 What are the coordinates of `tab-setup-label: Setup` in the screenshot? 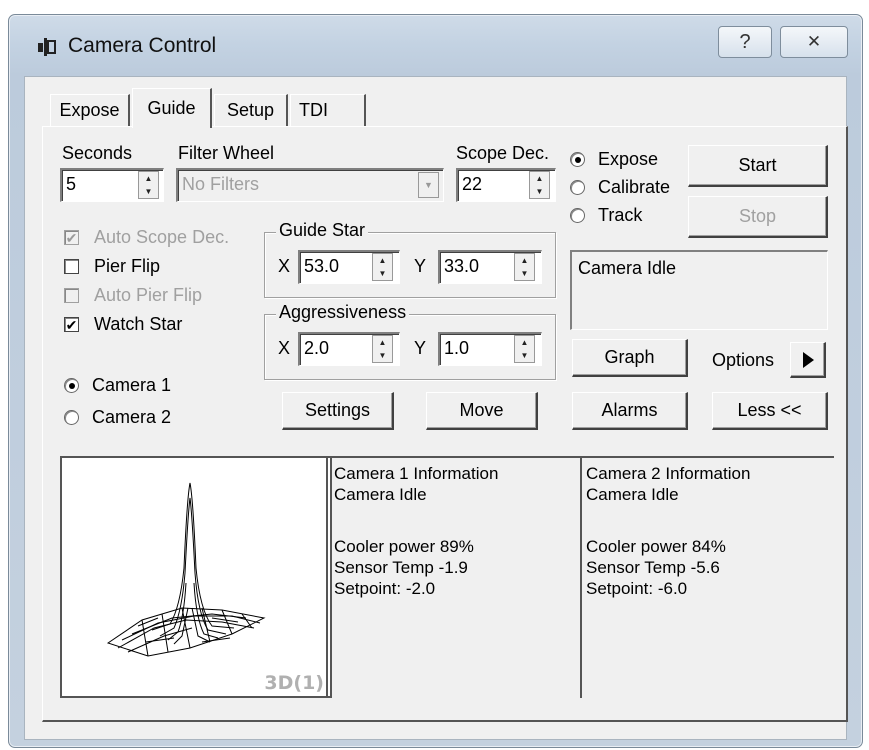 It's located at (250, 110).